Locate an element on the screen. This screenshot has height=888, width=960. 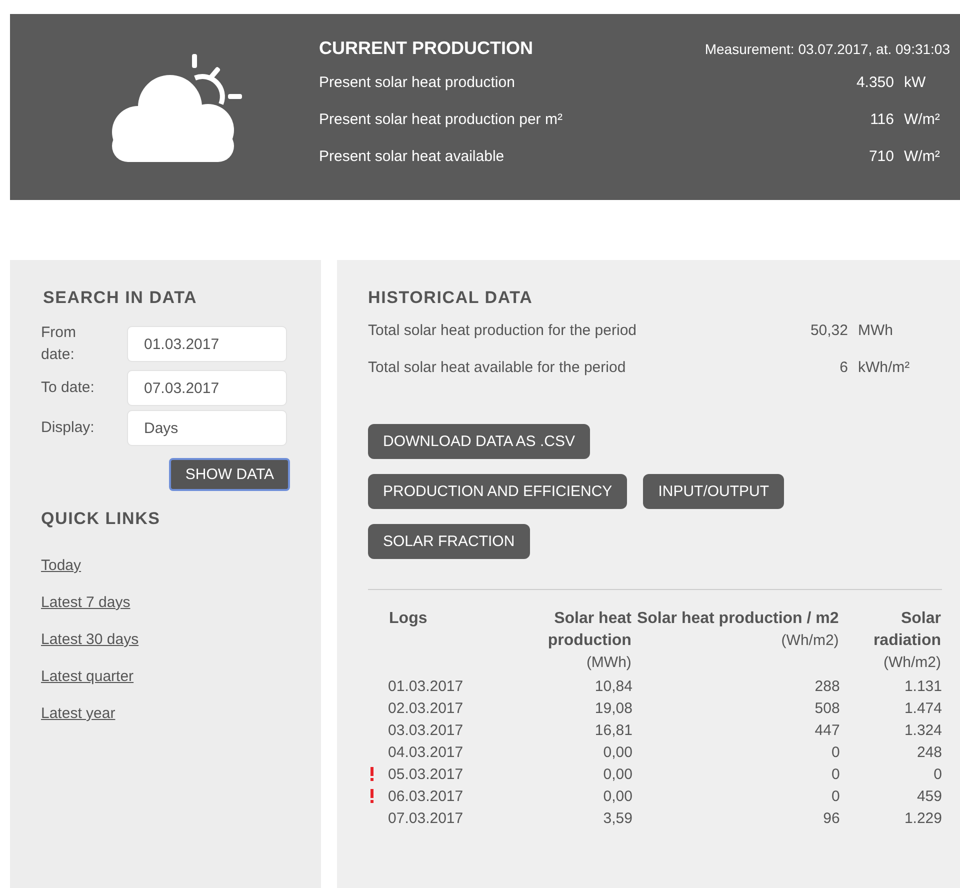
metric-label: Present solar heat production is located at coordinates (417, 83).